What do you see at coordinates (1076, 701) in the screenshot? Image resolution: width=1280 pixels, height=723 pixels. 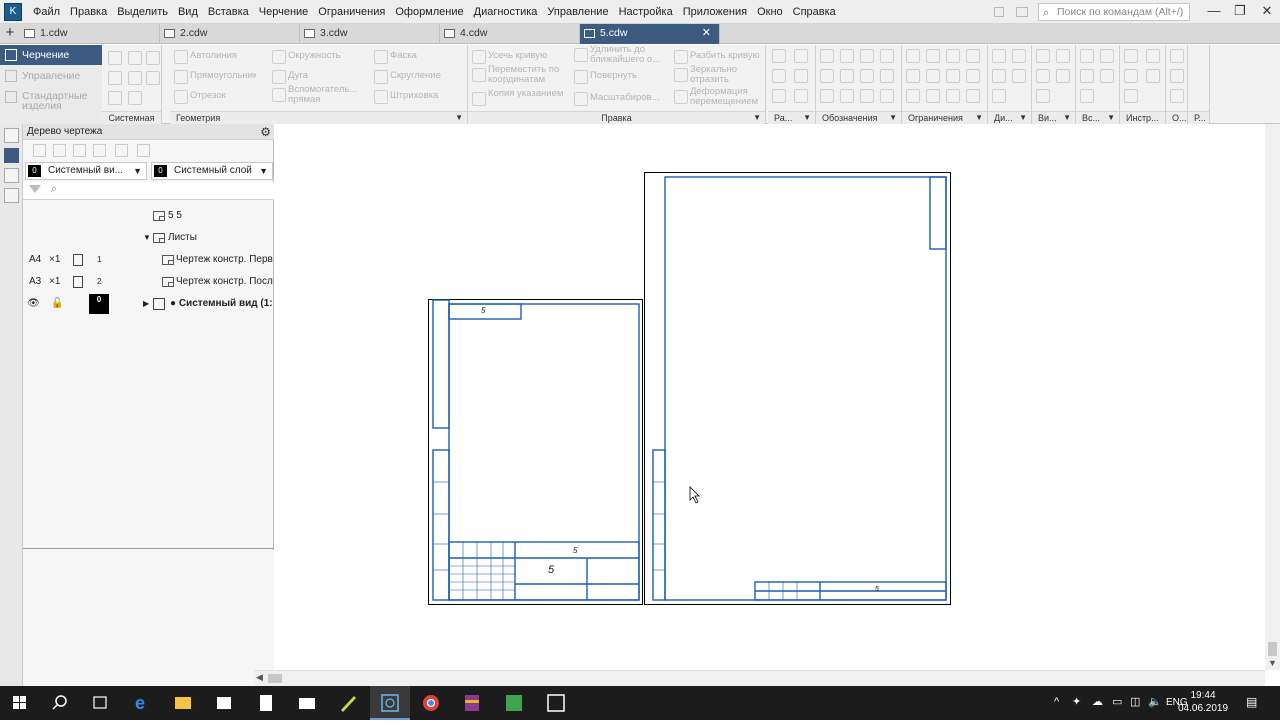 I see `dropbox-icon: ✦` at bounding box center [1076, 701].